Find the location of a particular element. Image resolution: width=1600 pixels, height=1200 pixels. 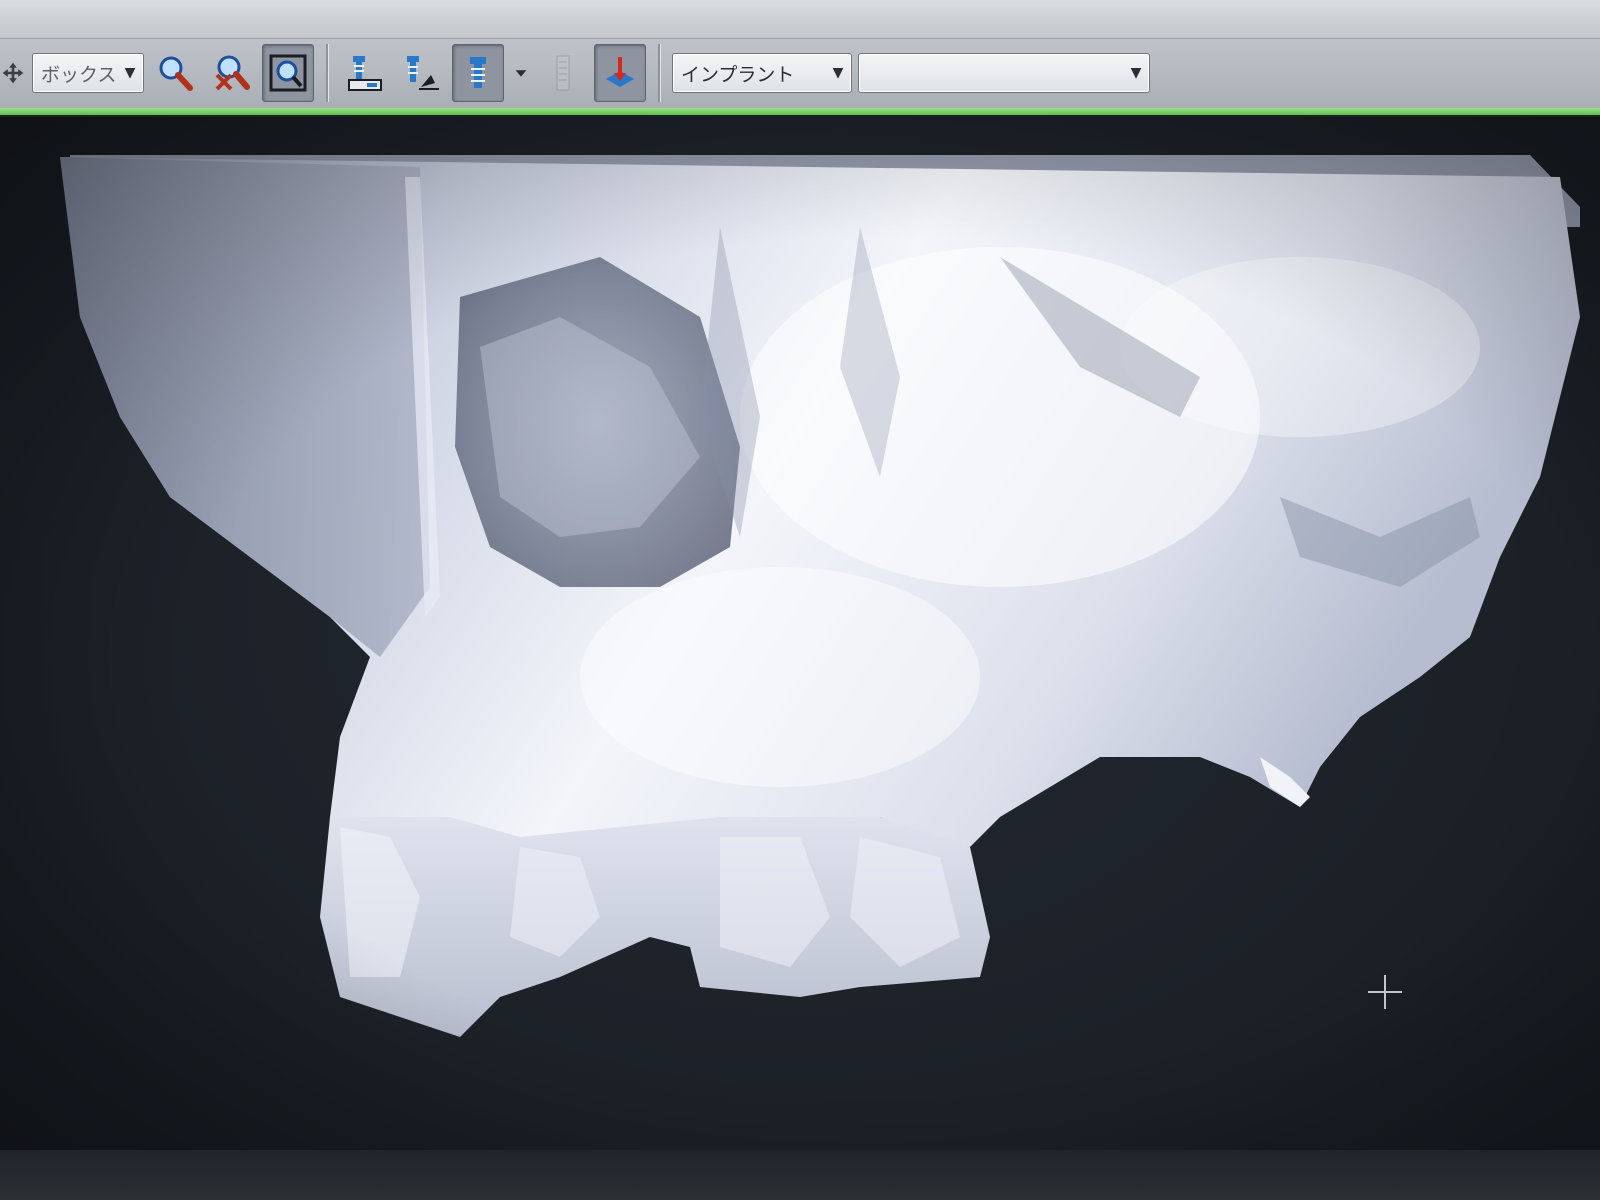

implant-place-icon is located at coordinates (365, 73).